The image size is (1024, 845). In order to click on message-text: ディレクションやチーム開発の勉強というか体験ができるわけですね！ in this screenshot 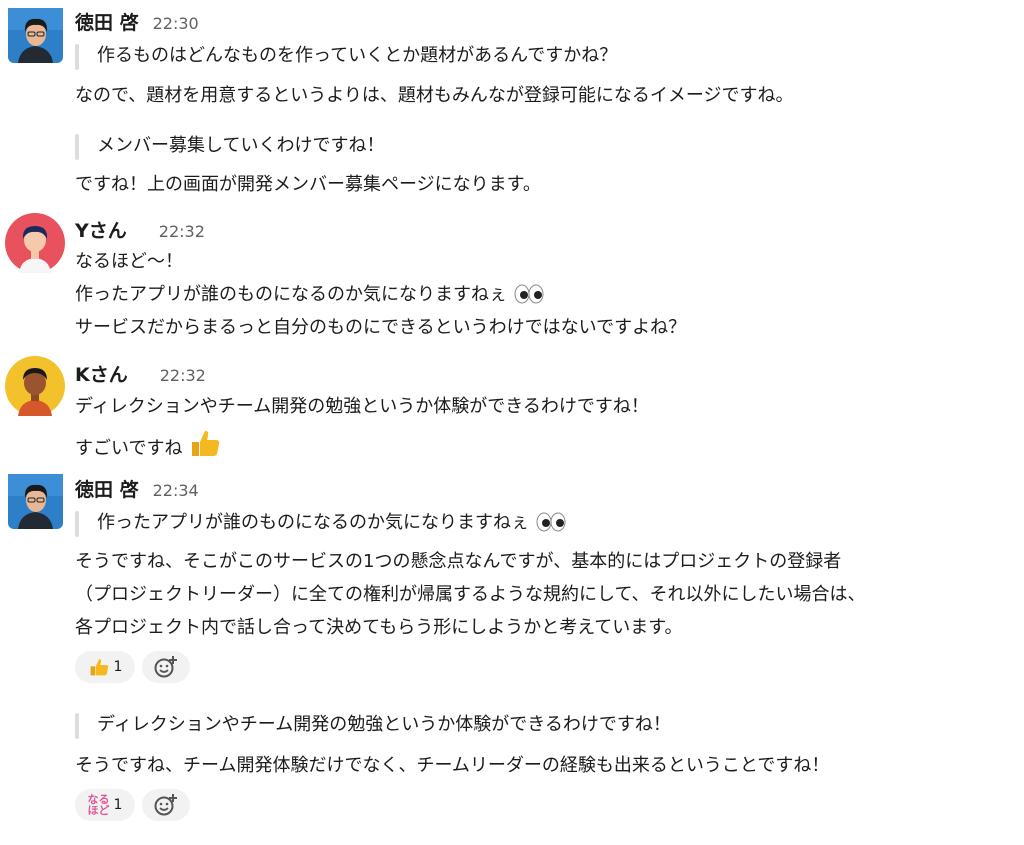, I will do `click(362, 406)`.